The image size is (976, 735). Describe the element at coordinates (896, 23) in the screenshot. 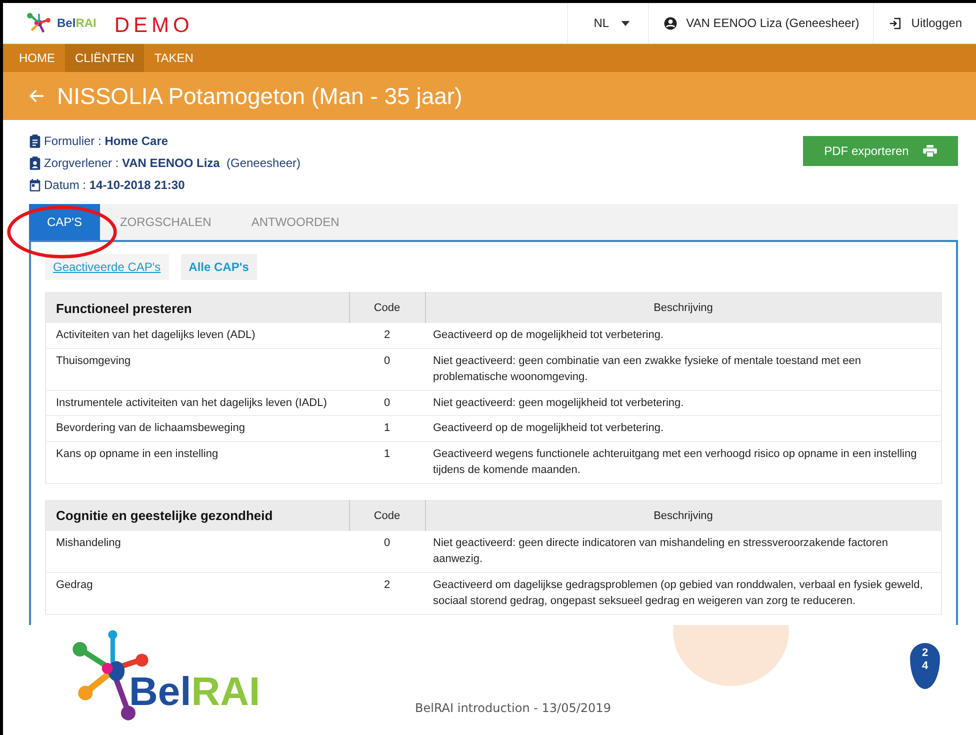

I see `logout-icon` at that location.